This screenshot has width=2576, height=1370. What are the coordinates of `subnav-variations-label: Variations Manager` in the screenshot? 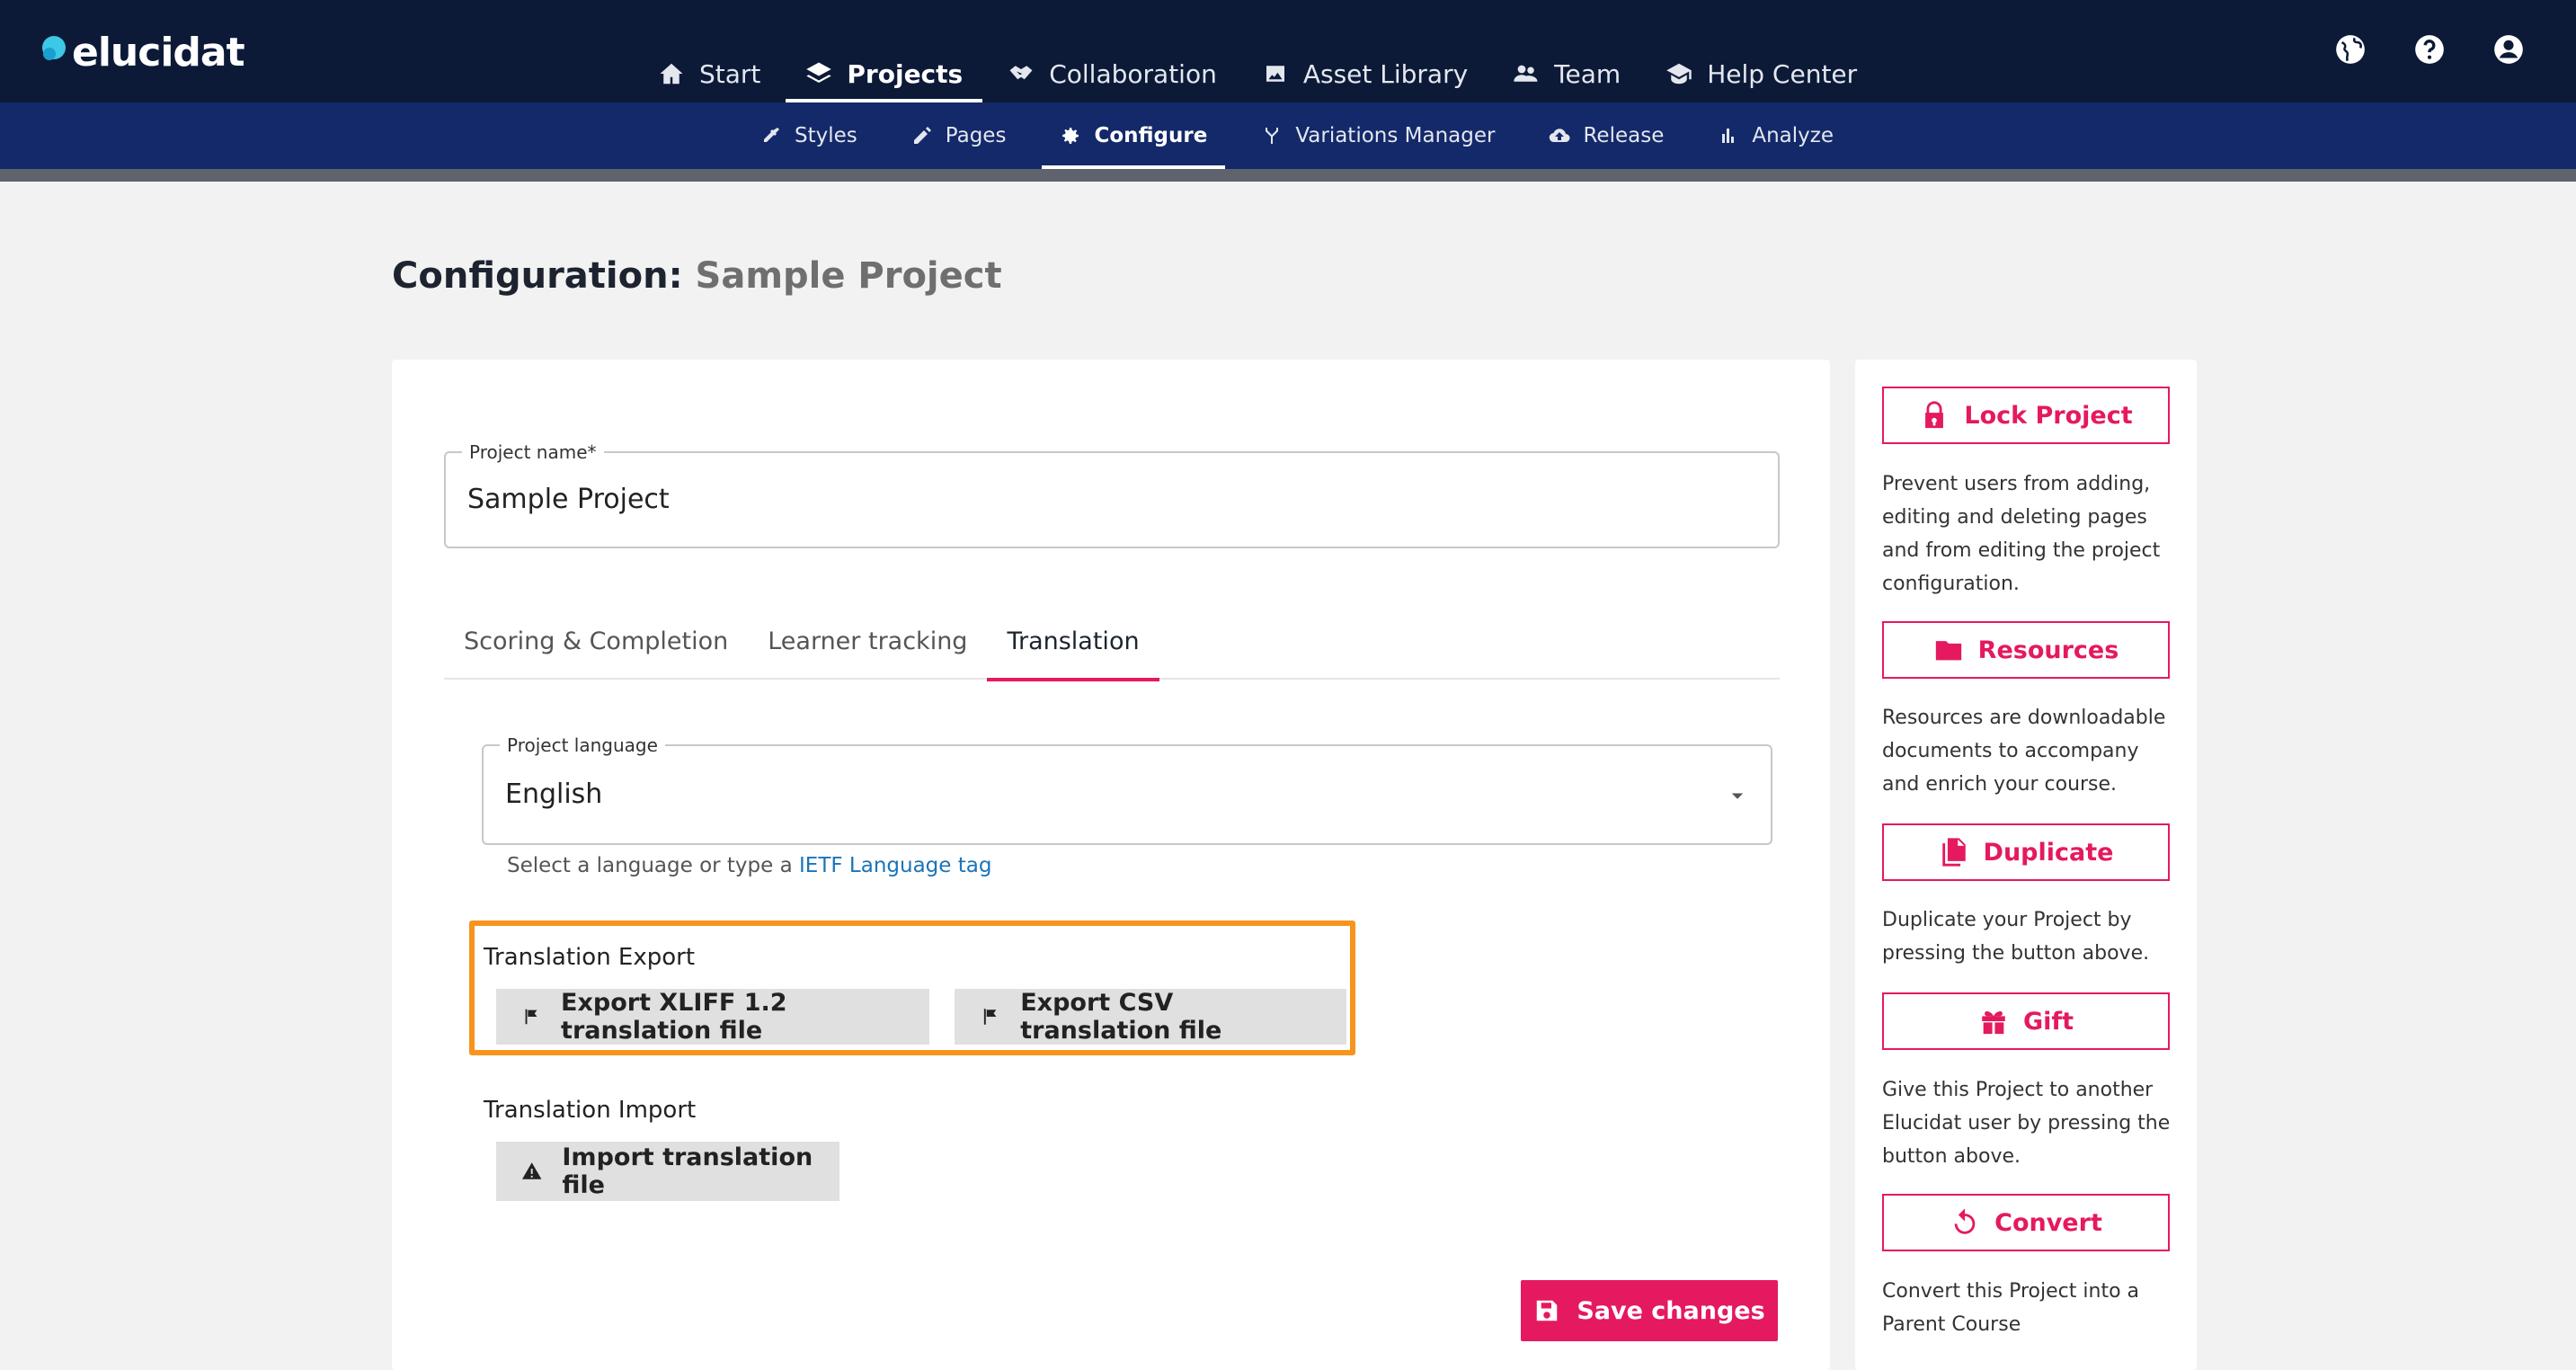 It's located at (1395, 135).